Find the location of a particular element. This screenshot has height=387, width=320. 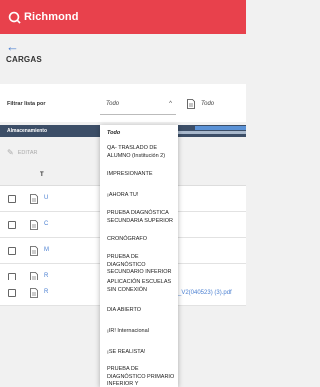

dropdown-option: ¡IR! Internacional is located at coordinates (141, 332).